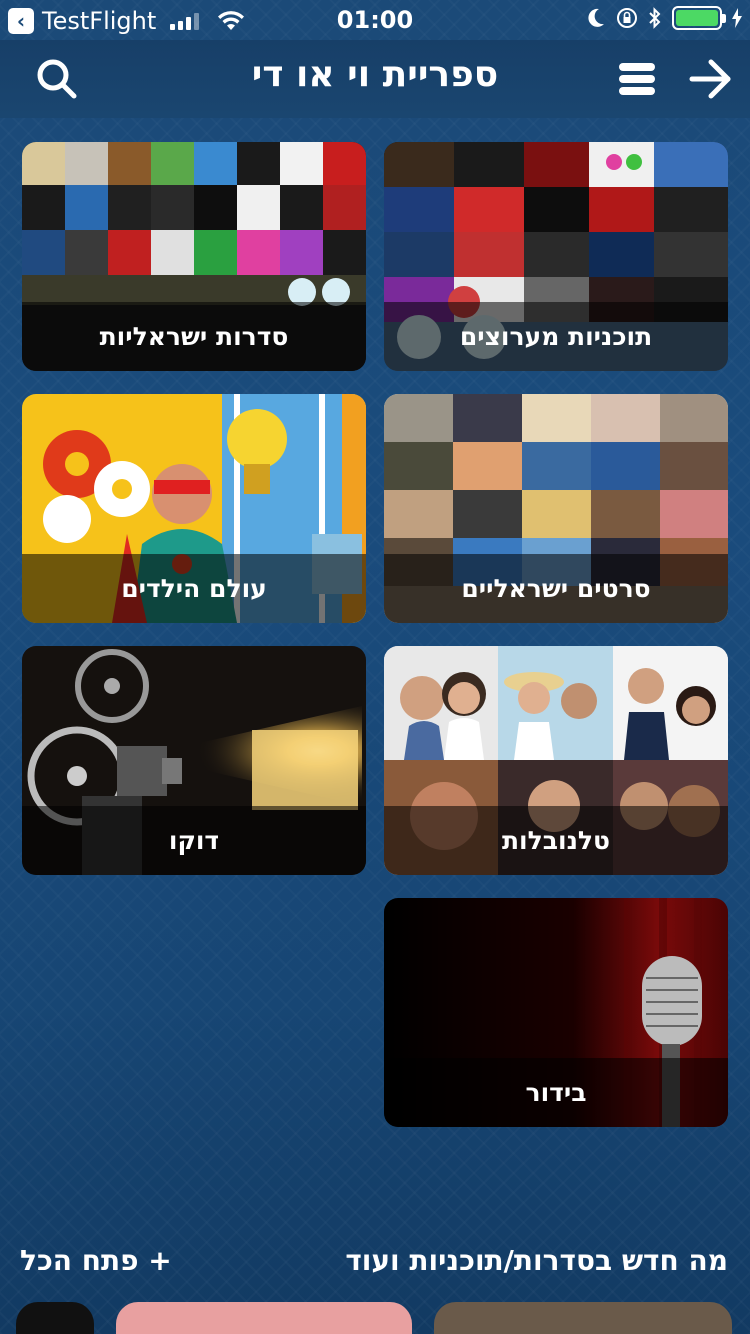 Image resolution: width=750 pixels, height=1334 pixels. I want to click on charging-icon, so click(737, 18).